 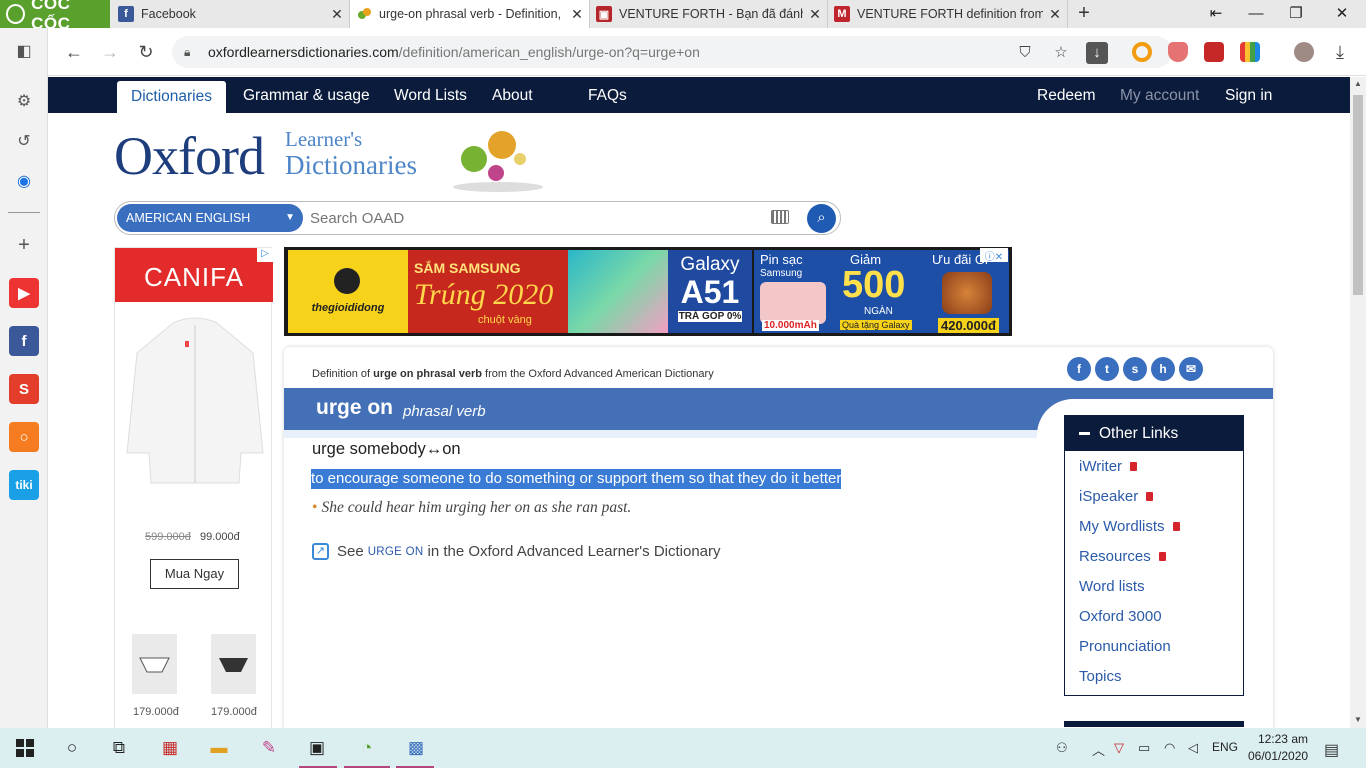 I want to click on sidebar-toggle-icon: ◧, so click(x=24, y=51).